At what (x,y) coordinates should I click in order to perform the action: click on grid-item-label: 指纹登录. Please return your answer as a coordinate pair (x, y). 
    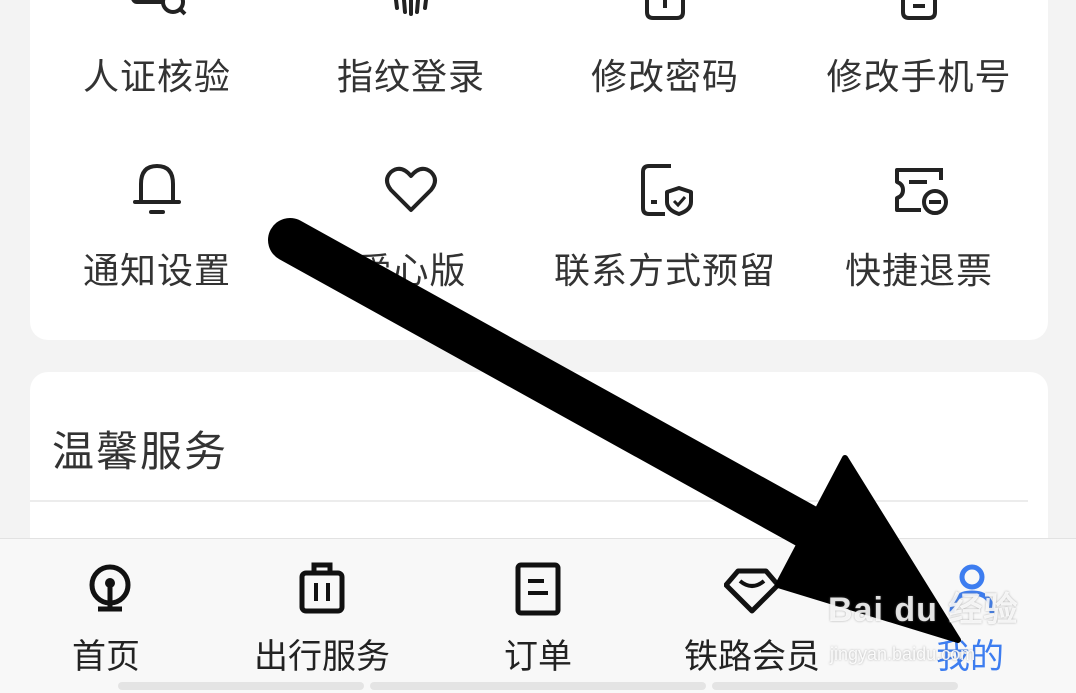
    Looking at the image, I should click on (410, 77).